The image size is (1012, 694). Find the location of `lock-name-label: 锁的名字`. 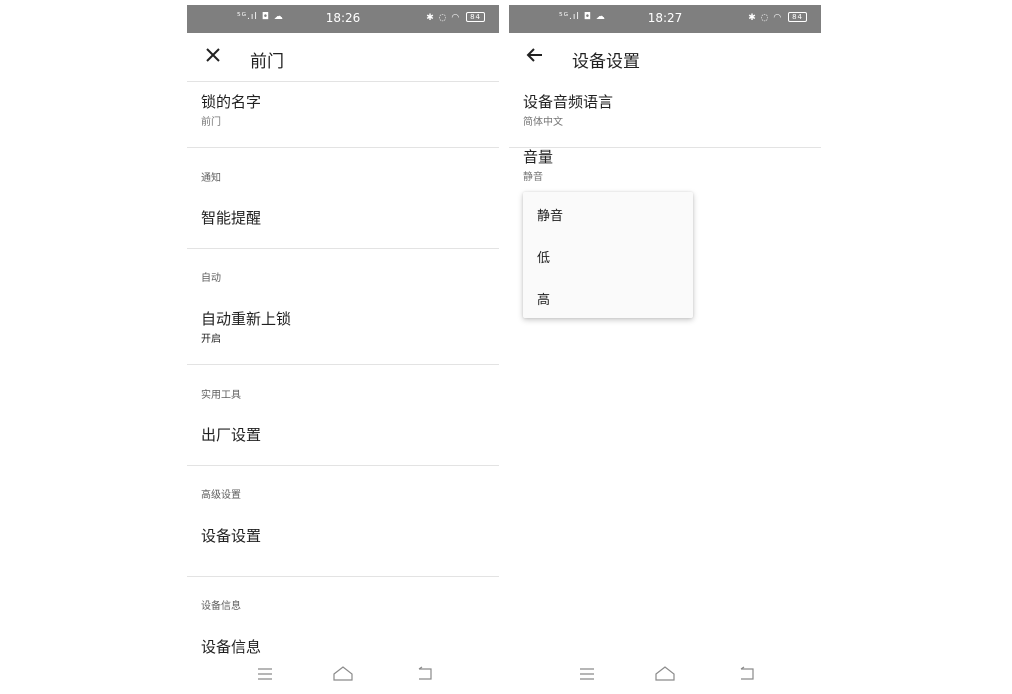

lock-name-label: 锁的名字 is located at coordinates (231, 102).